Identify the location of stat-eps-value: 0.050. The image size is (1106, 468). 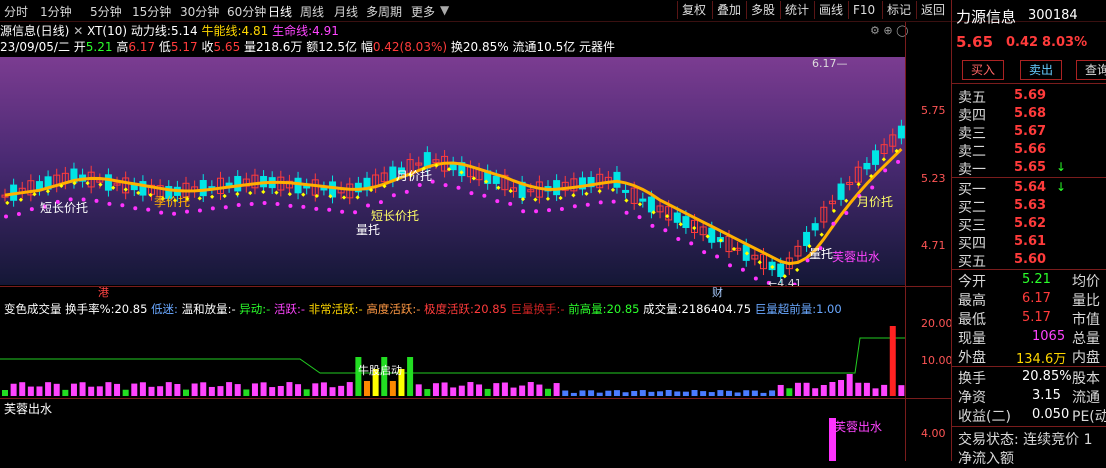
(1051, 414).